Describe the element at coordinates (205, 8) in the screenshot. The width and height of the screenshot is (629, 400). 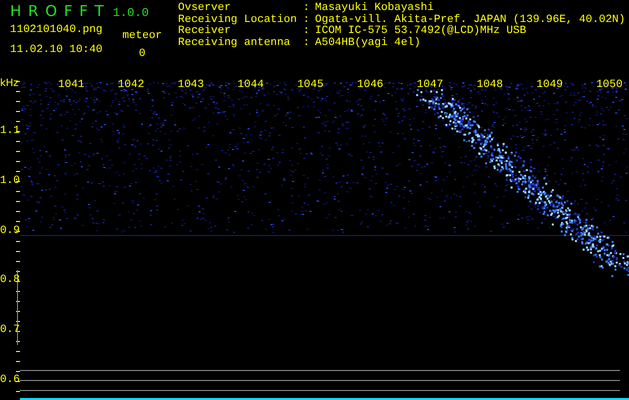
I see `station-label: Ovserver` at that location.